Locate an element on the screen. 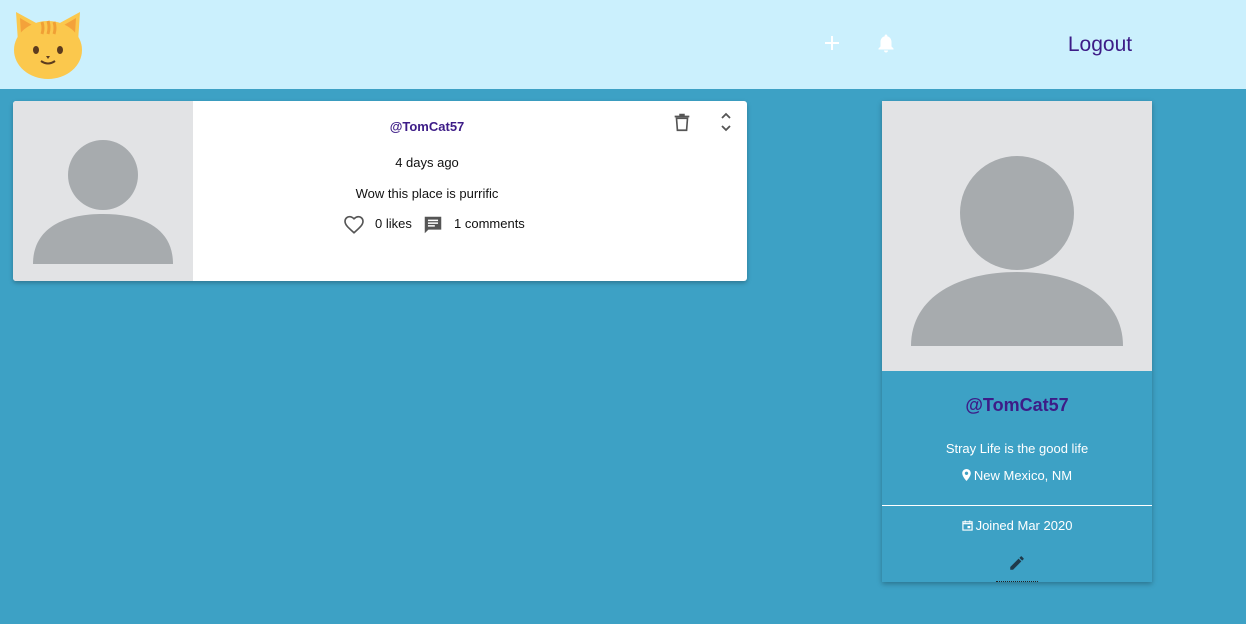 The image size is (1246, 624). bell-icon is located at coordinates (886, 45).